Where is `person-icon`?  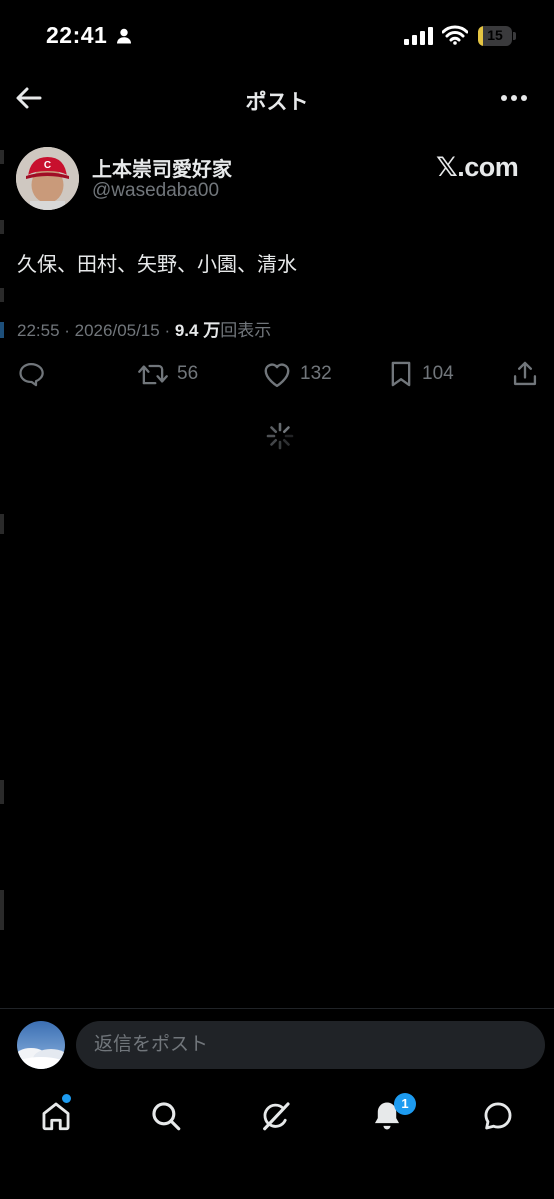
person-icon is located at coordinates (124, 36).